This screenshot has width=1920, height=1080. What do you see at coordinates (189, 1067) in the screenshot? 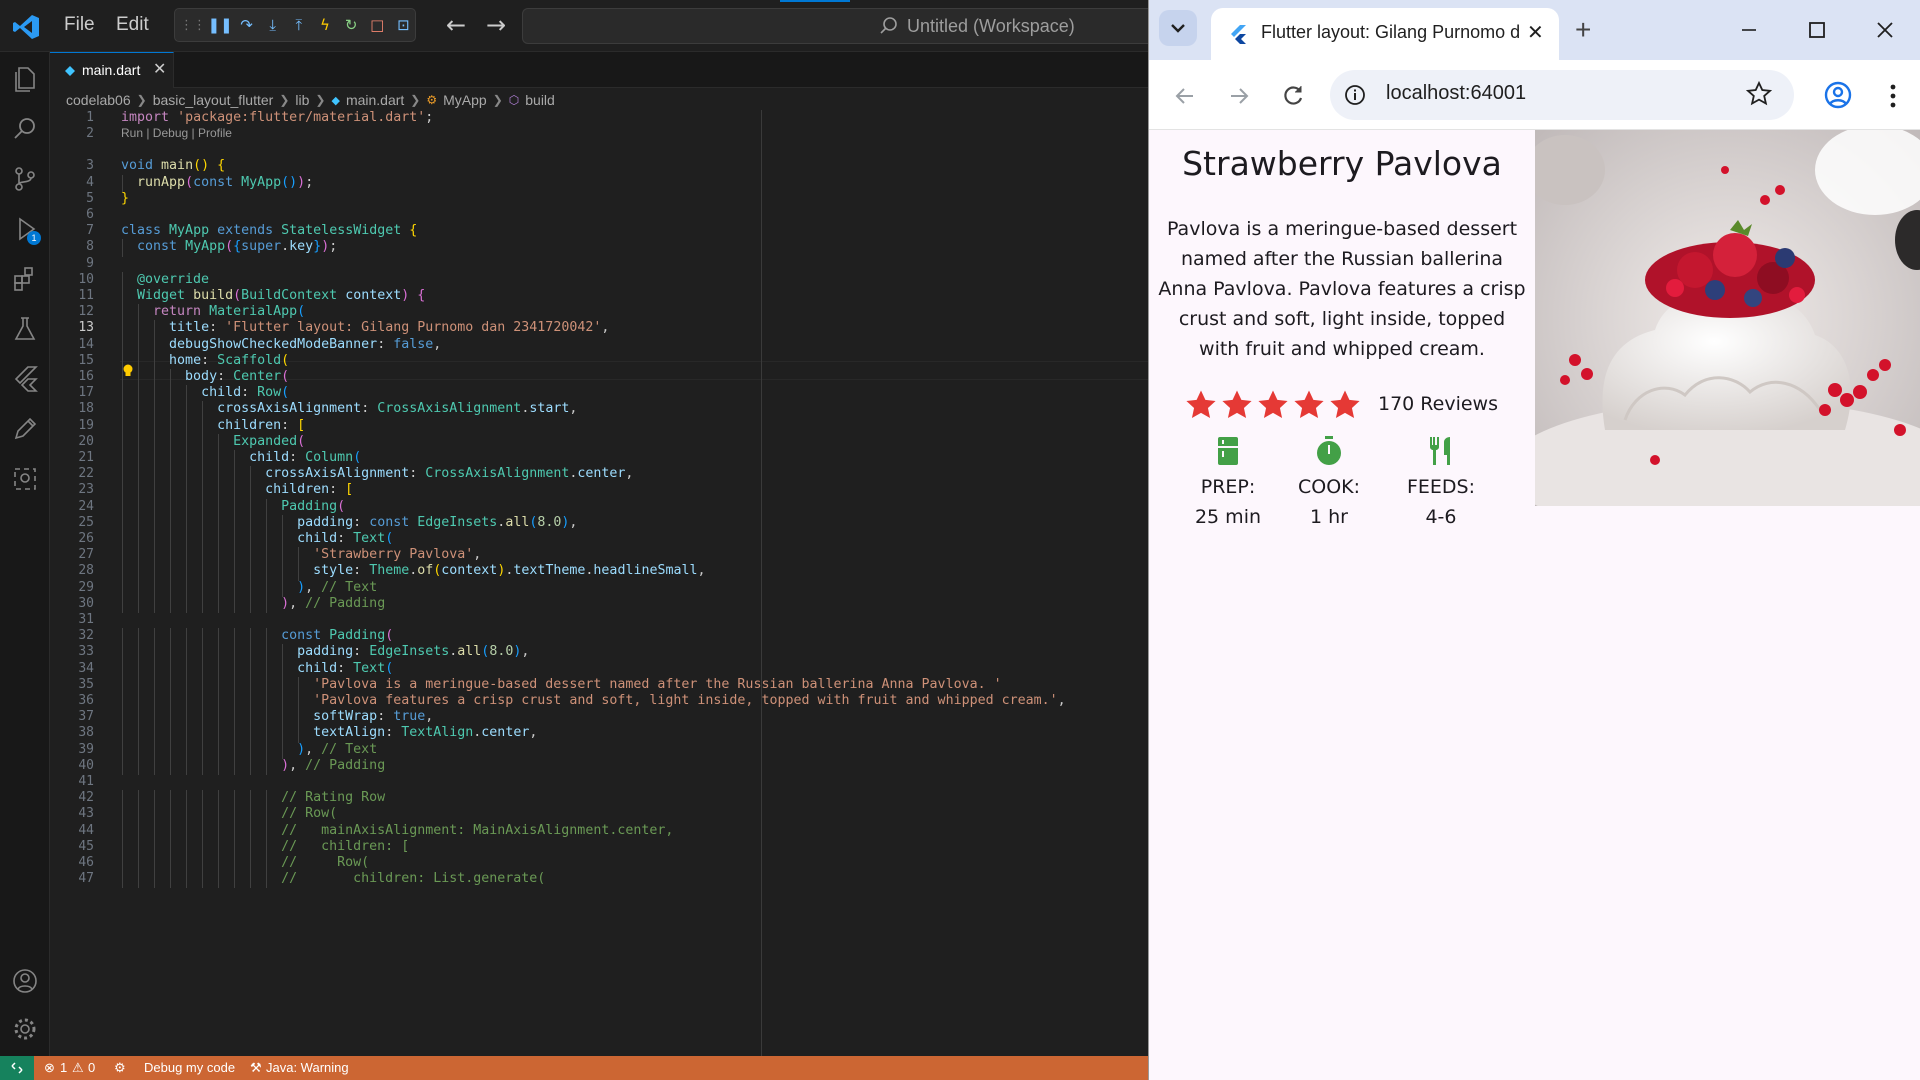
I see `debug-config: Debug my code` at bounding box center [189, 1067].